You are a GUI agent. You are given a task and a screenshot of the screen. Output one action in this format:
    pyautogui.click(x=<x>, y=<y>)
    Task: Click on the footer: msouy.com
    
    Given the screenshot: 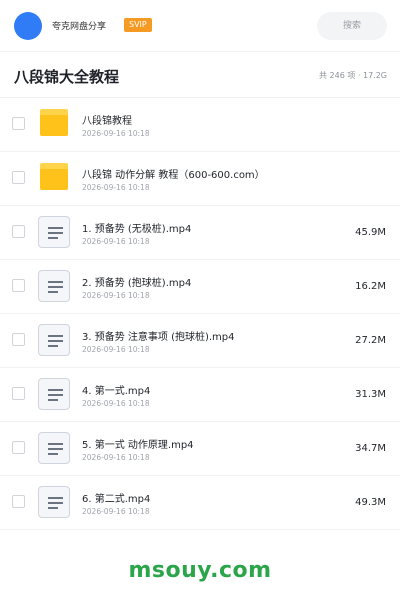 What is the action you would take?
    pyautogui.click(x=200, y=574)
    